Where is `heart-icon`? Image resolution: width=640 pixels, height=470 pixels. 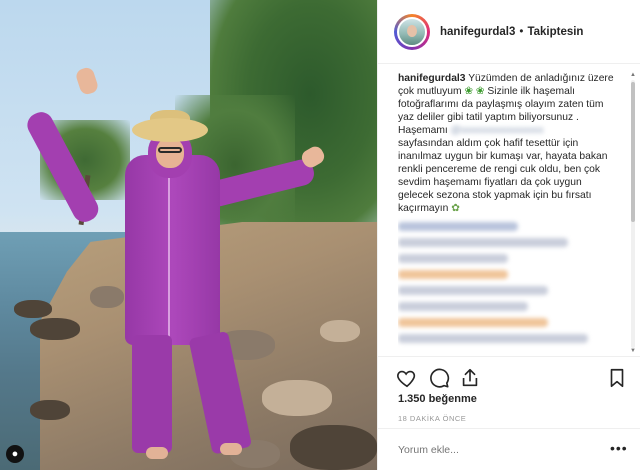
heart-icon is located at coordinates (407, 378).